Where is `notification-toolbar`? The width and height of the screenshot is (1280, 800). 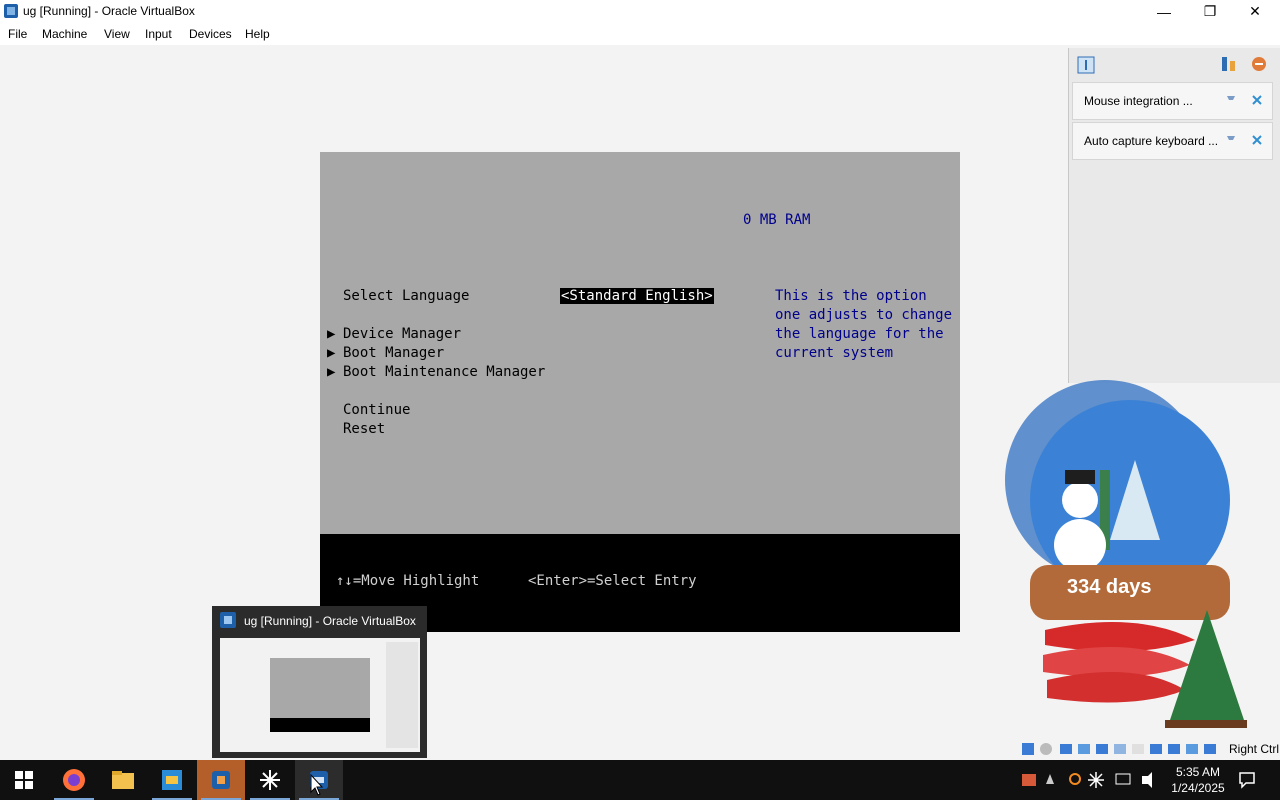 notification-toolbar is located at coordinates (1174, 65).